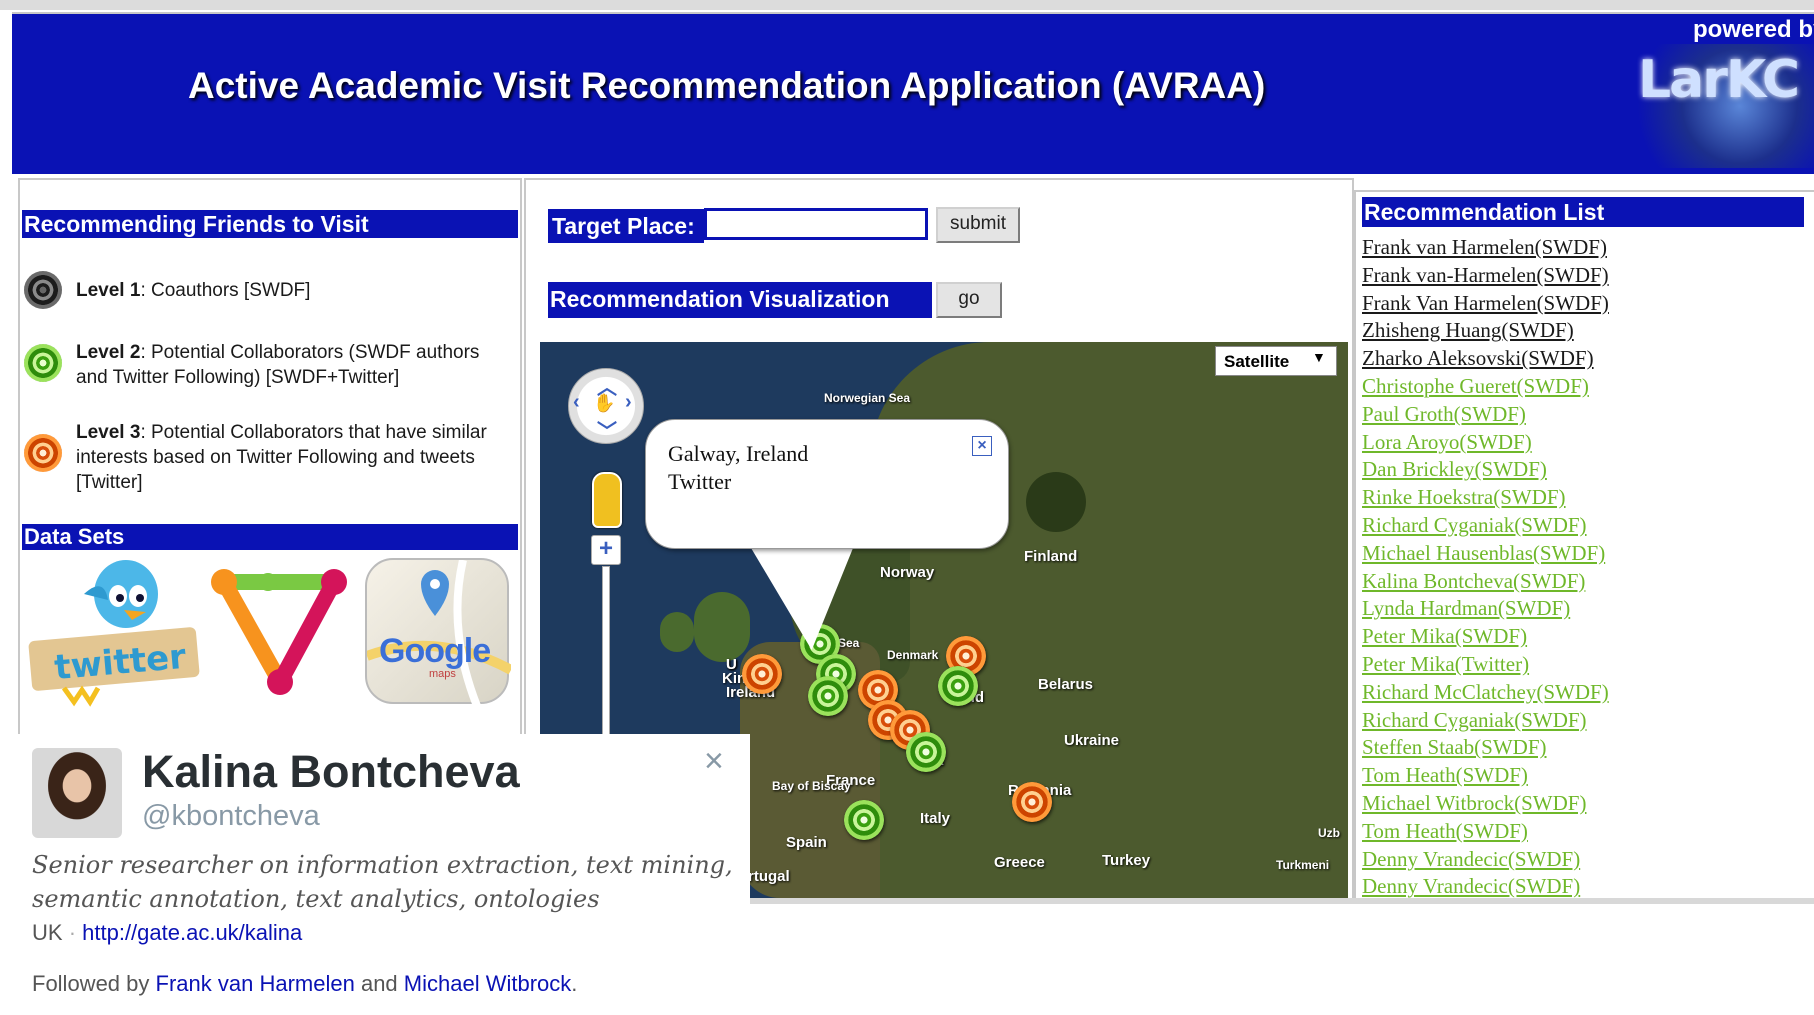 The image size is (1814, 1015). Describe the element at coordinates (1582, 470) in the screenshot. I see `recommendation-link: Dan Brickley(SWDF)` at that location.